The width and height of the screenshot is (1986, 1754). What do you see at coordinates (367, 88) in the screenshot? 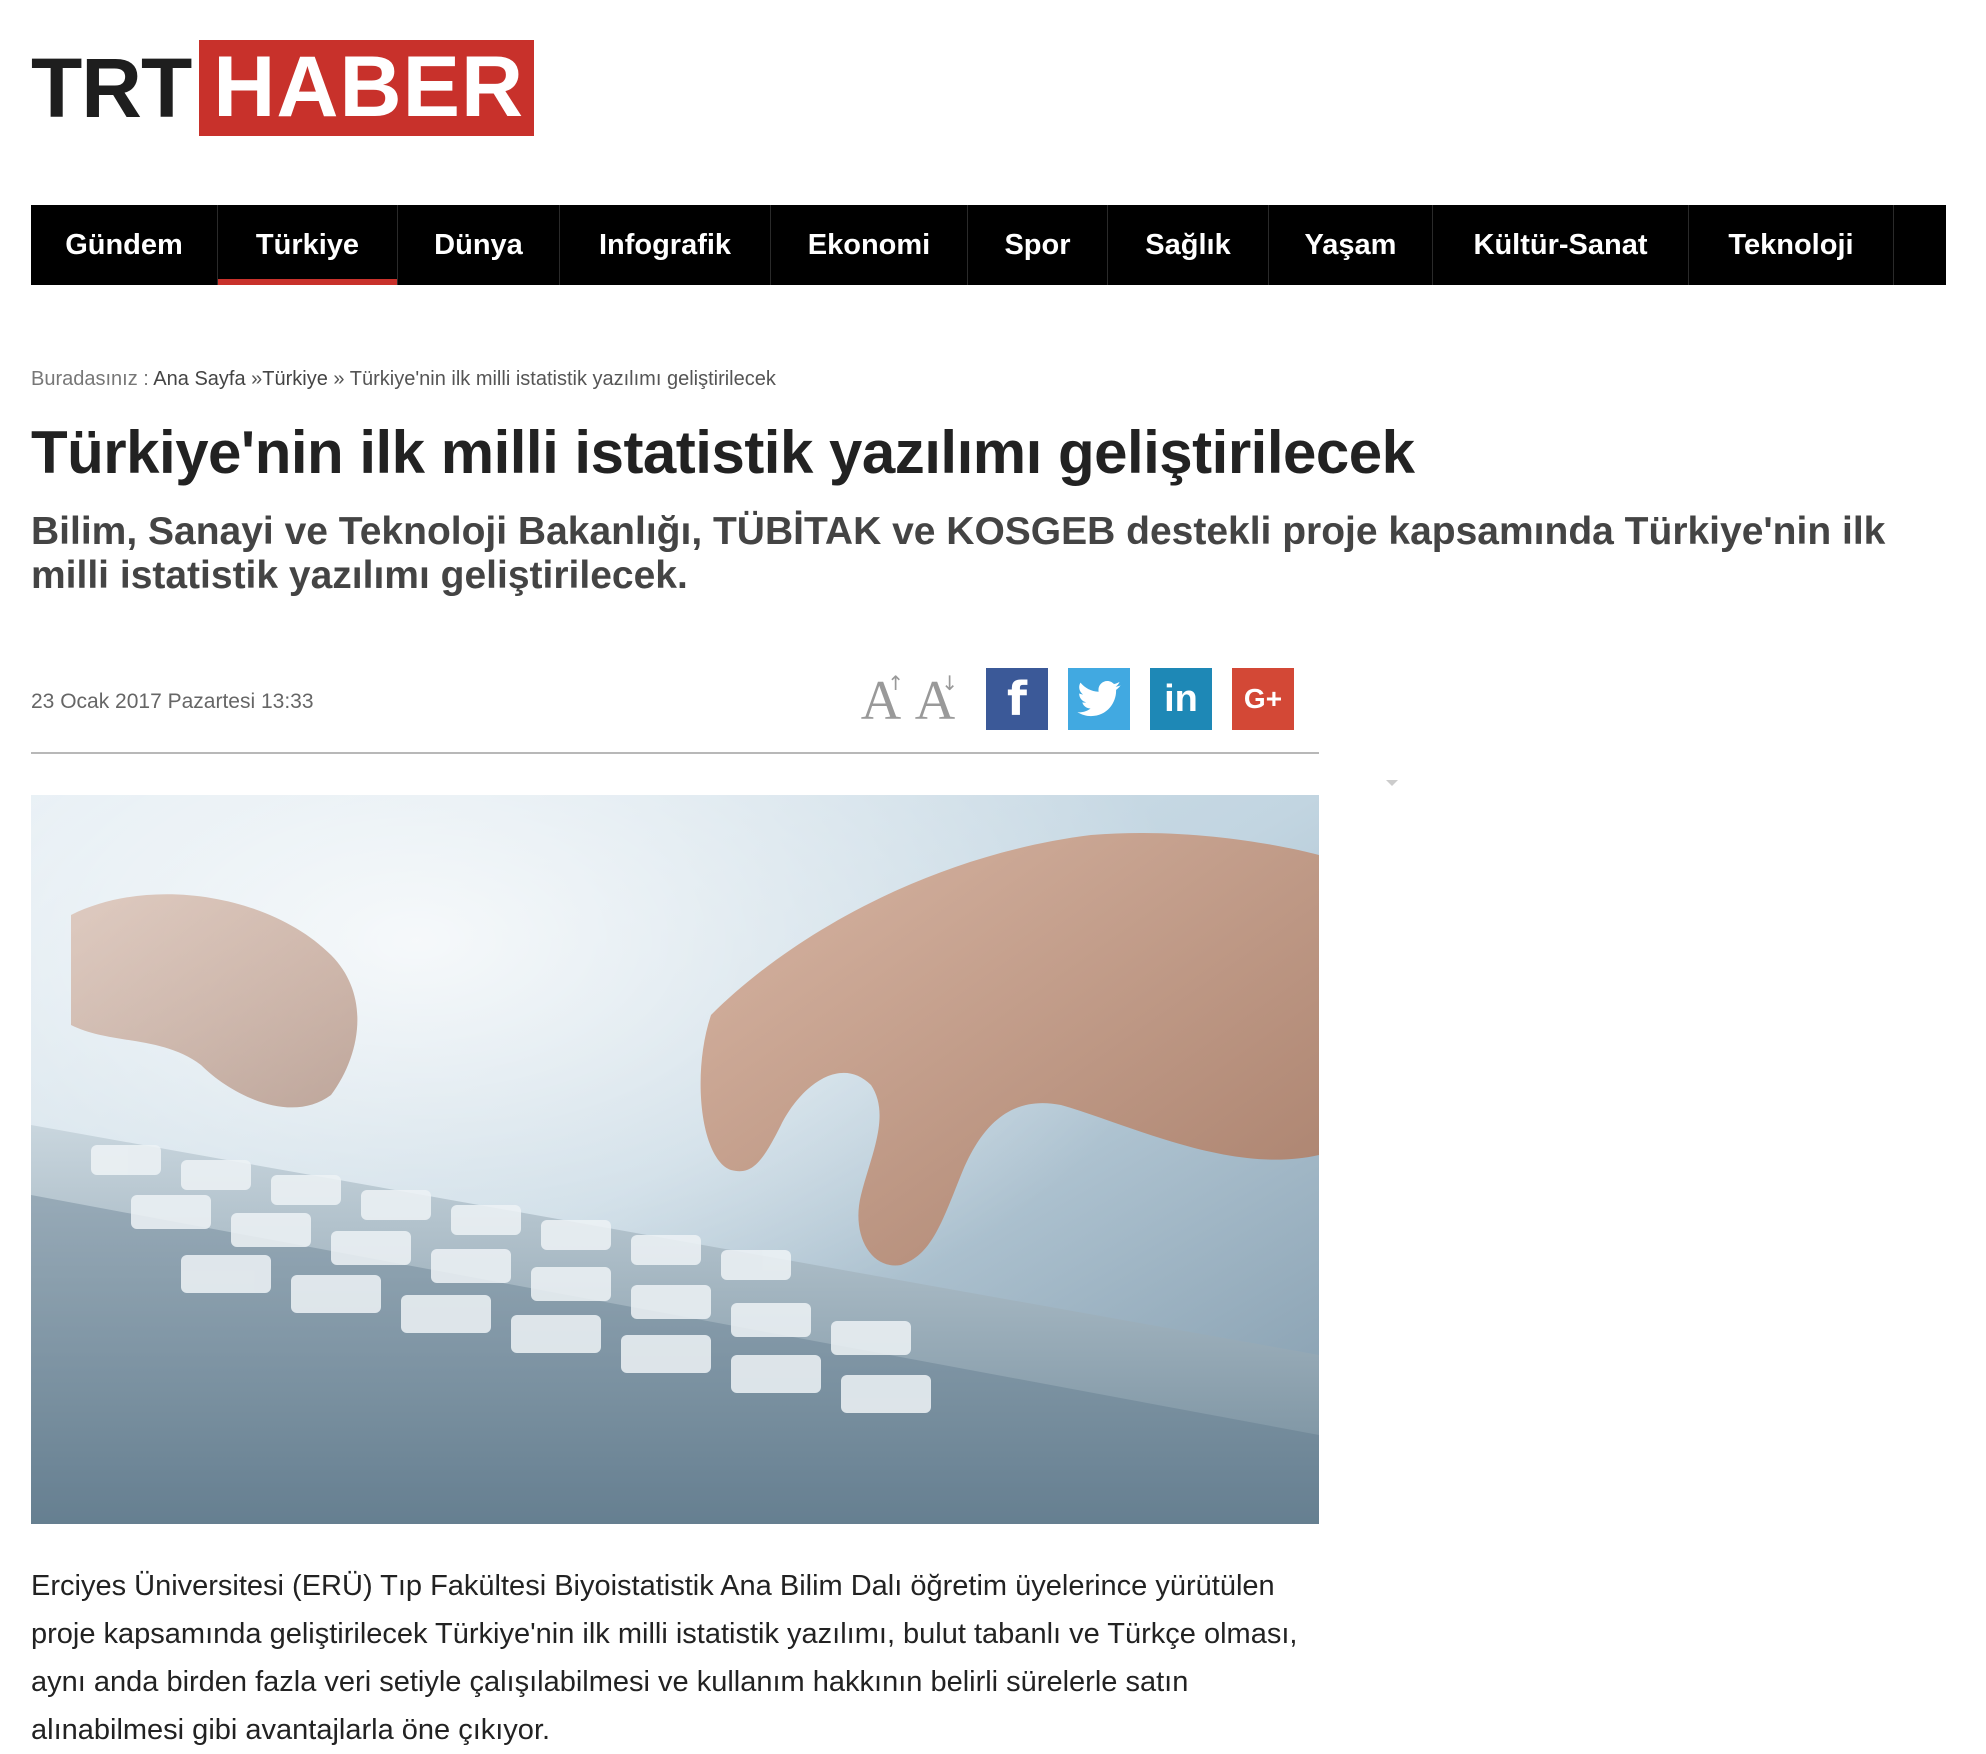
I see `logo-haber-text: HABER` at bounding box center [367, 88].